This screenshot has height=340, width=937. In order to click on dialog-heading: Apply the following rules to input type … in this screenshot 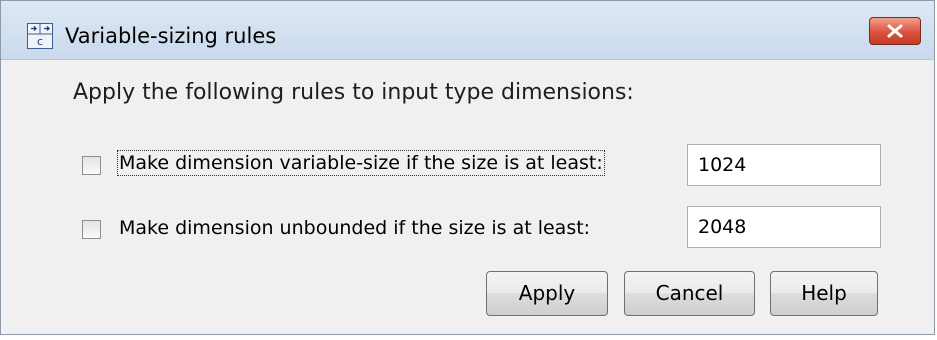, I will do `click(353, 92)`.